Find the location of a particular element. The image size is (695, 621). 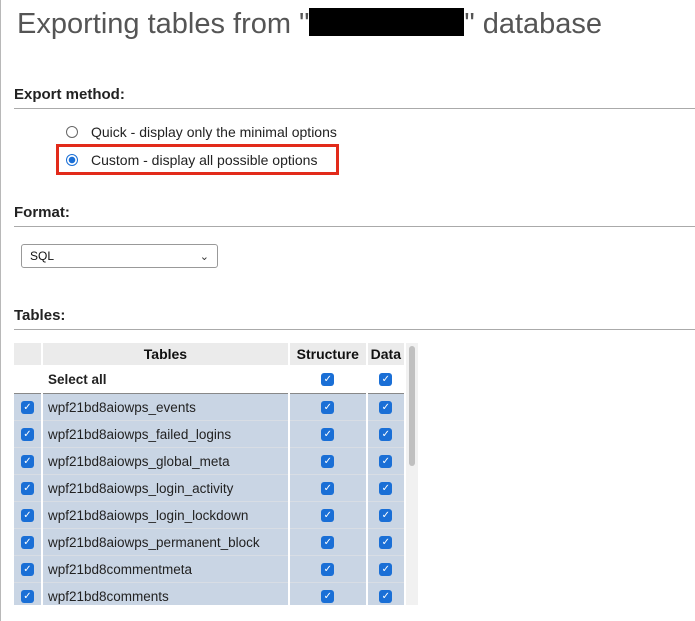

table-header-row: Tables Structure Data is located at coordinates (209, 354).